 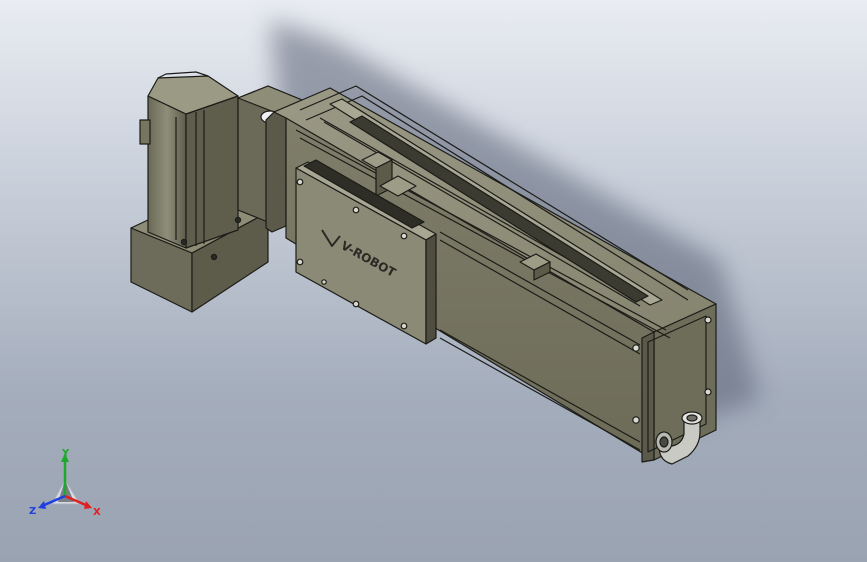 What do you see at coordinates (65, 484) in the screenshot?
I see `view-orientation-triad: Y X Z` at bounding box center [65, 484].